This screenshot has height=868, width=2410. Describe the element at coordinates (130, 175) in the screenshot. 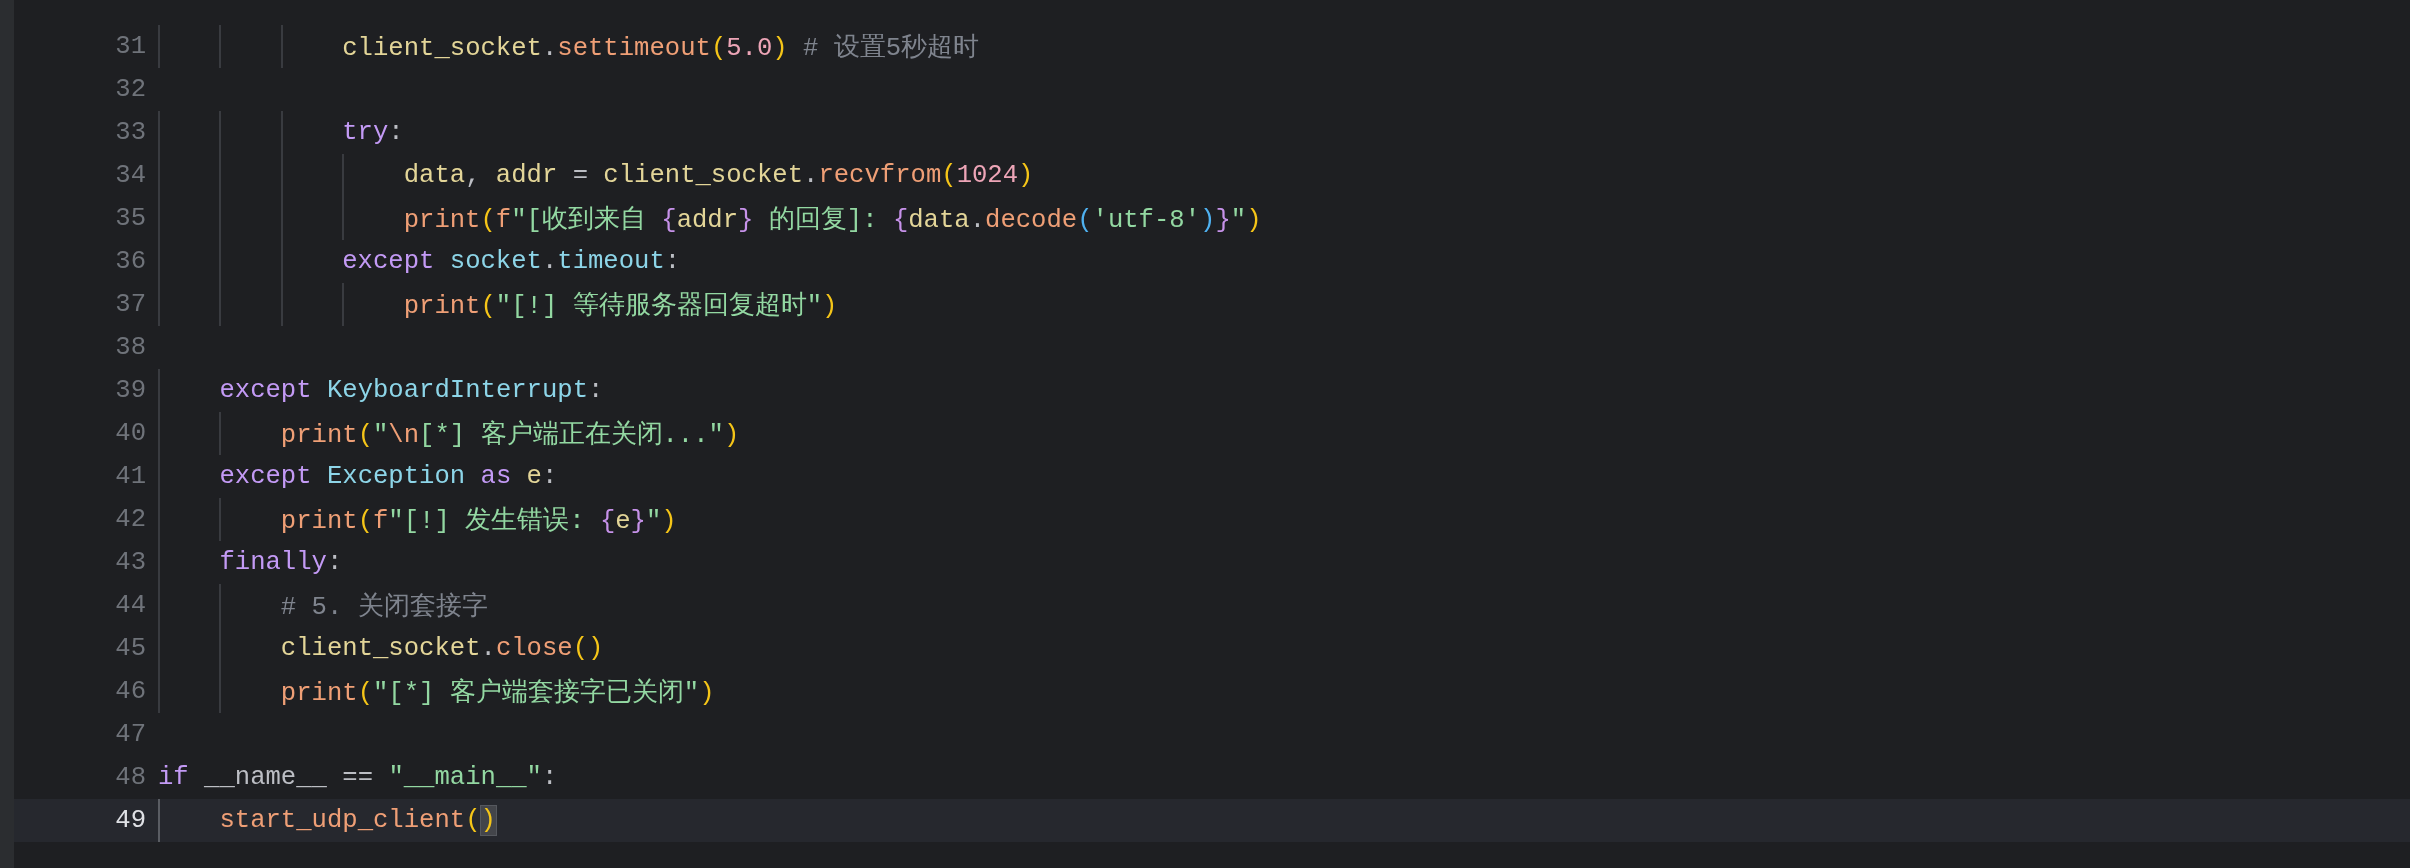

I see `line-number: 34` at that location.